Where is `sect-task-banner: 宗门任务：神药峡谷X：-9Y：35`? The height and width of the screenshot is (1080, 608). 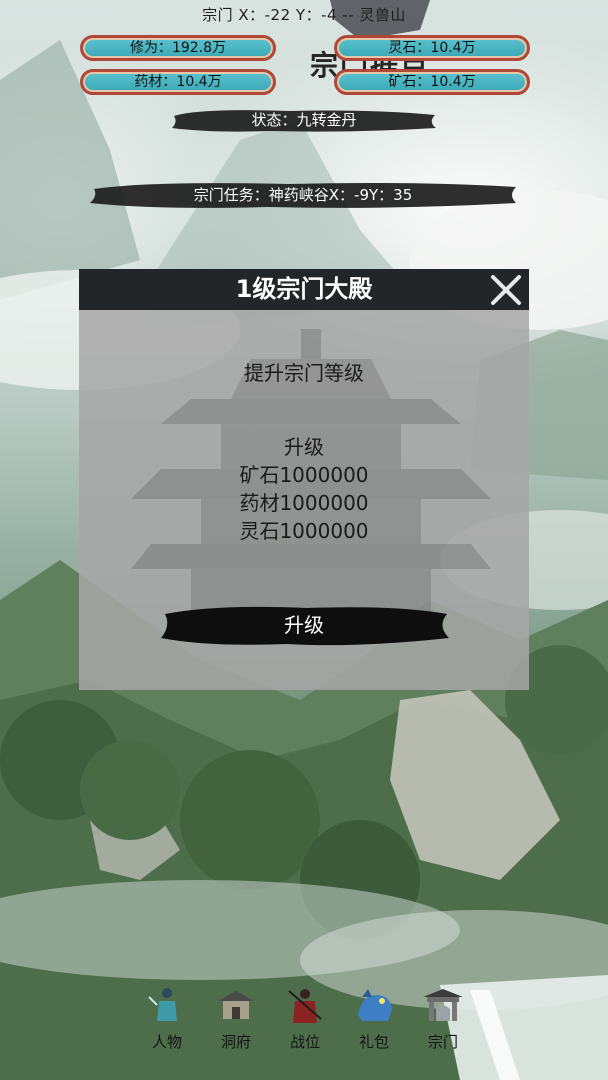
sect-task-banner: 宗门任务：神药峡谷X：-9Y：35 is located at coordinates (303, 195).